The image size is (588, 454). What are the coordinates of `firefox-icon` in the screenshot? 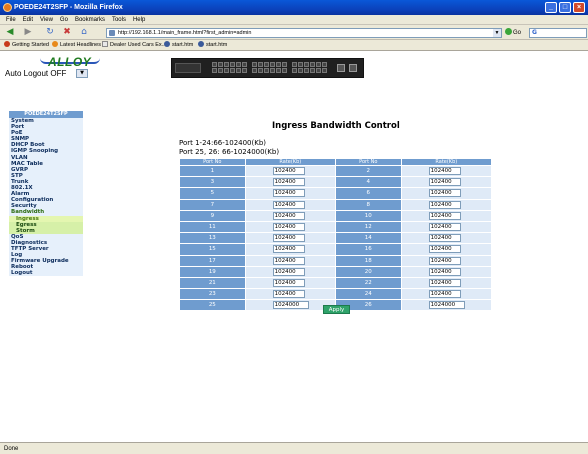 It's located at (7, 7).